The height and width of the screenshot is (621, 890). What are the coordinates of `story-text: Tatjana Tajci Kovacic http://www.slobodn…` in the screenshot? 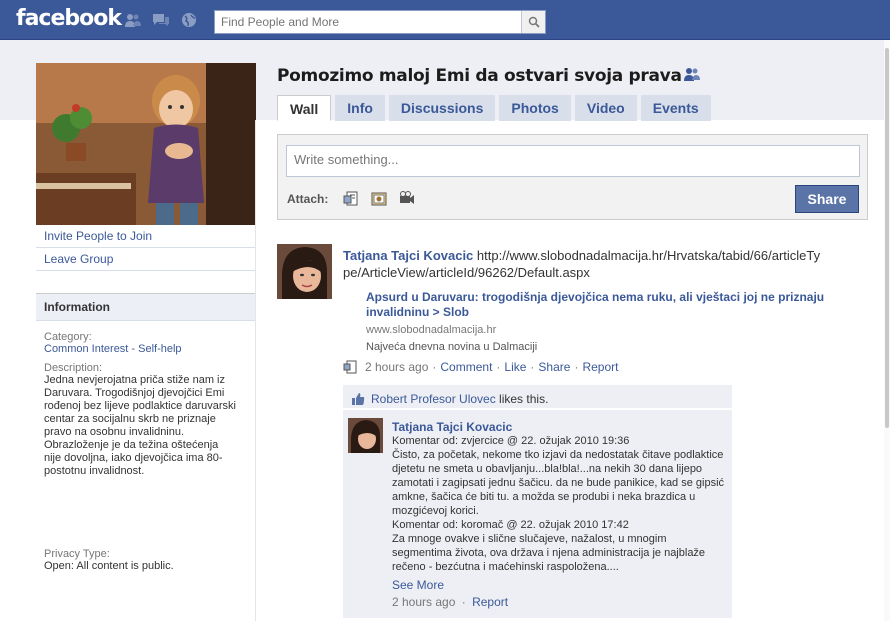 It's located at (583, 264).